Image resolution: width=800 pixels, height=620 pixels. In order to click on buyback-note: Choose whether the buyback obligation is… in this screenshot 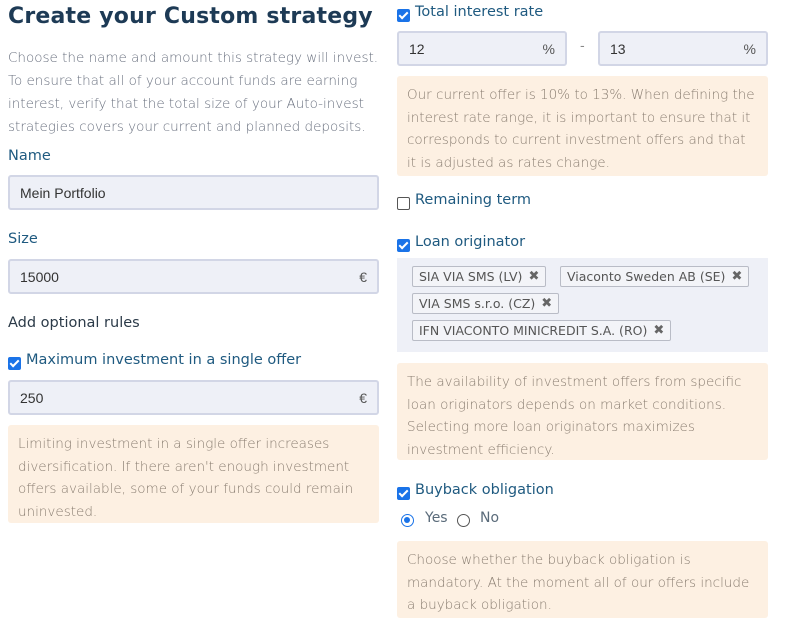, I will do `click(582, 579)`.